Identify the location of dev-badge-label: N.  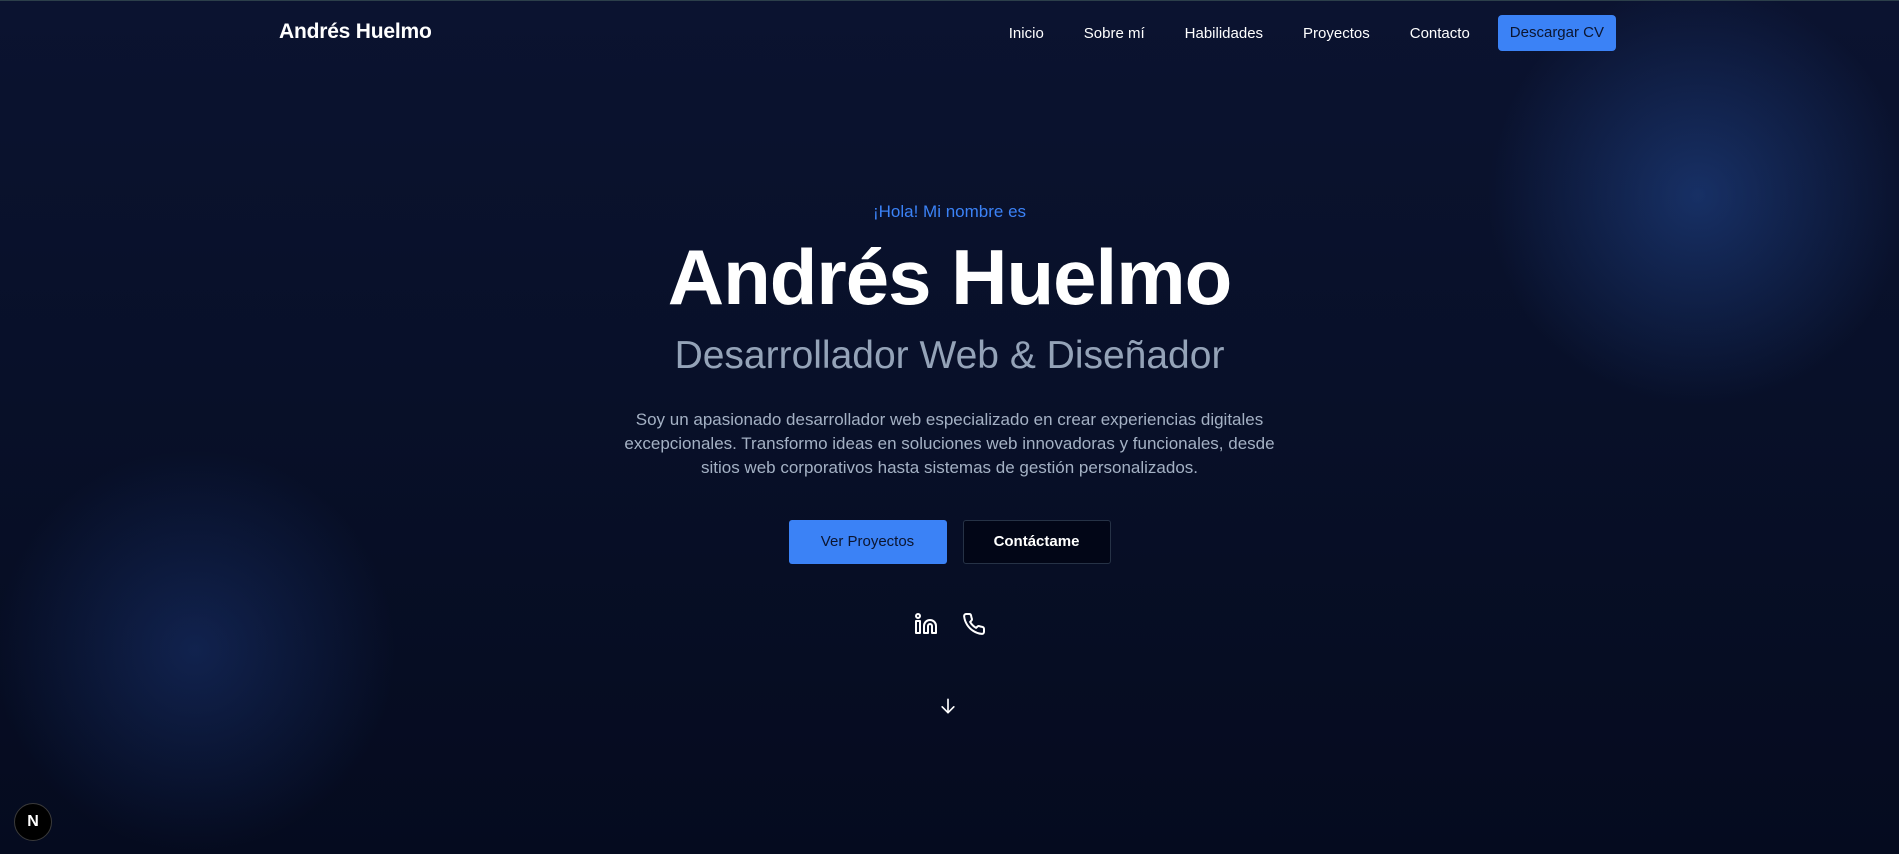
(33, 821).